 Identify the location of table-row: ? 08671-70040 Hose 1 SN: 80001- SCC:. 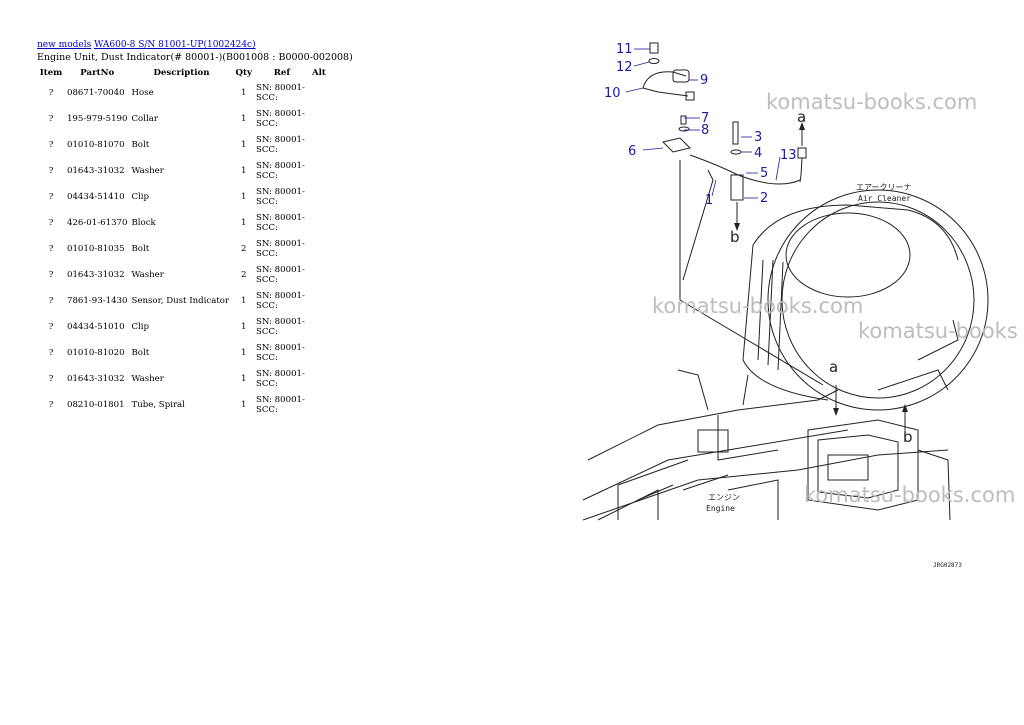
(182, 93).